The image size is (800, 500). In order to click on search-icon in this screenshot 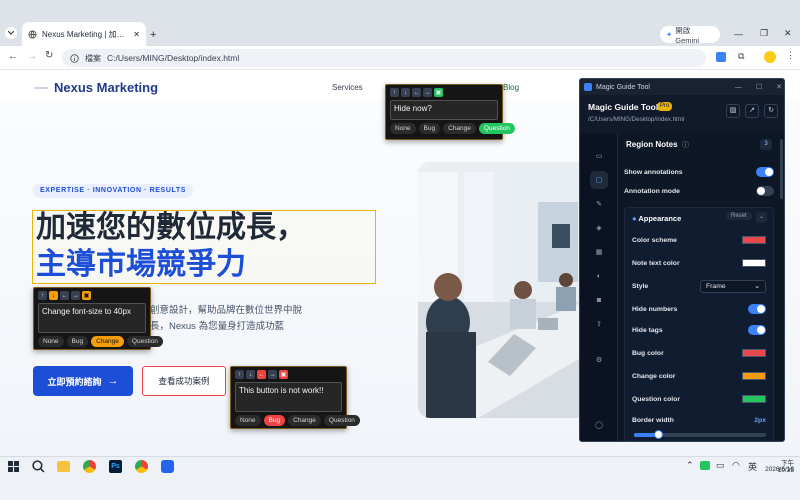, I will do `click(38, 466)`.